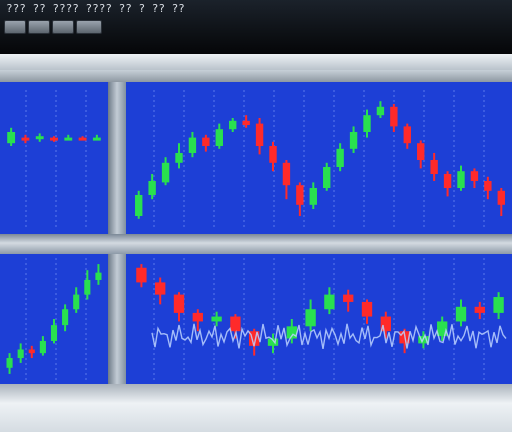 The width and height of the screenshot is (512, 432). Describe the element at coordinates (256, 62) in the screenshot. I see `window-frame-top` at that location.